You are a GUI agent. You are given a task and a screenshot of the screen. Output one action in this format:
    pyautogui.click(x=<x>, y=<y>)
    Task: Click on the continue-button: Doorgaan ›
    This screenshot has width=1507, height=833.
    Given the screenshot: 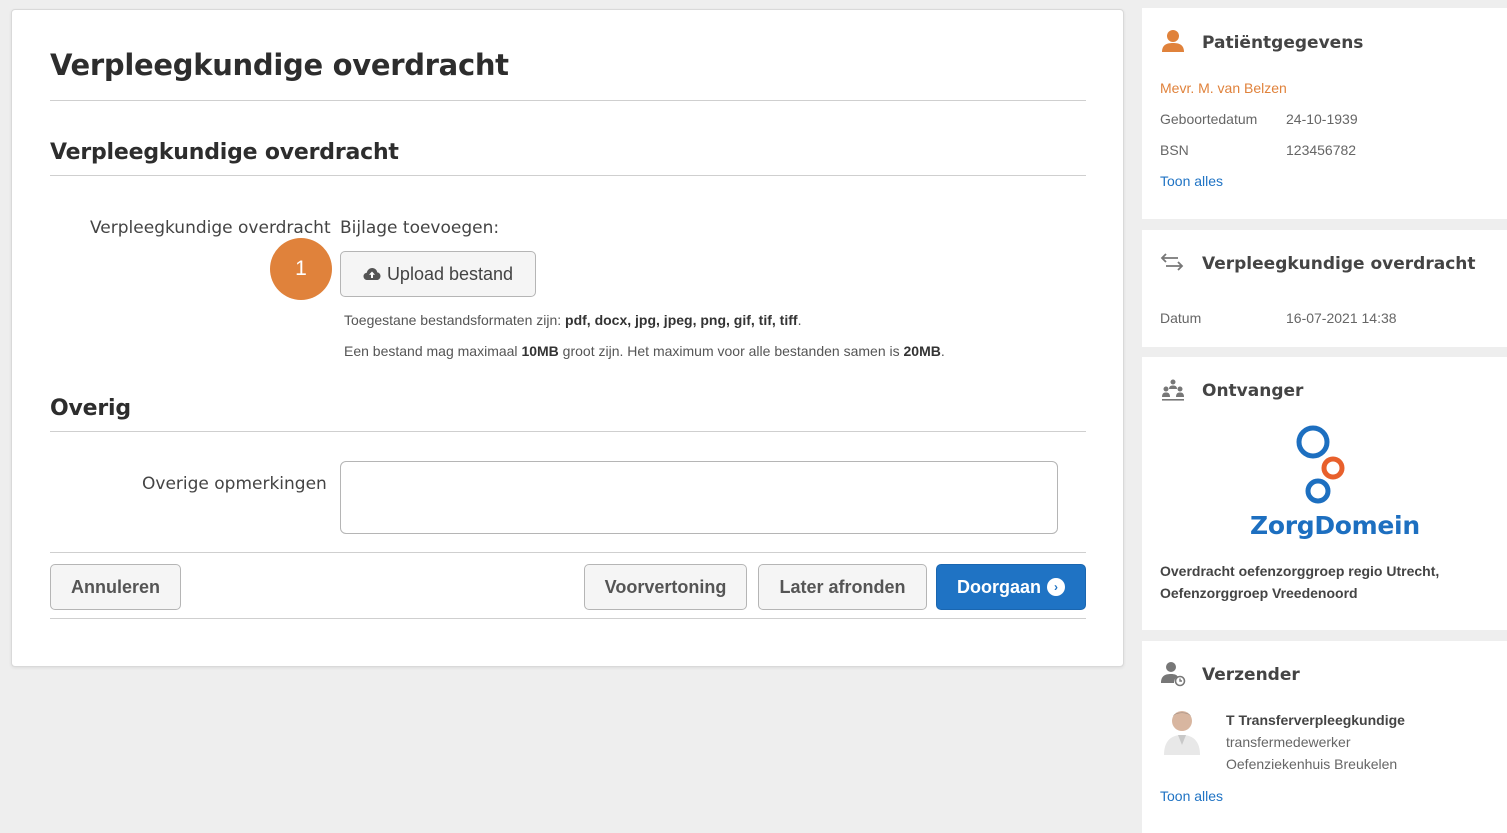 What is the action you would take?
    pyautogui.click(x=1011, y=587)
    